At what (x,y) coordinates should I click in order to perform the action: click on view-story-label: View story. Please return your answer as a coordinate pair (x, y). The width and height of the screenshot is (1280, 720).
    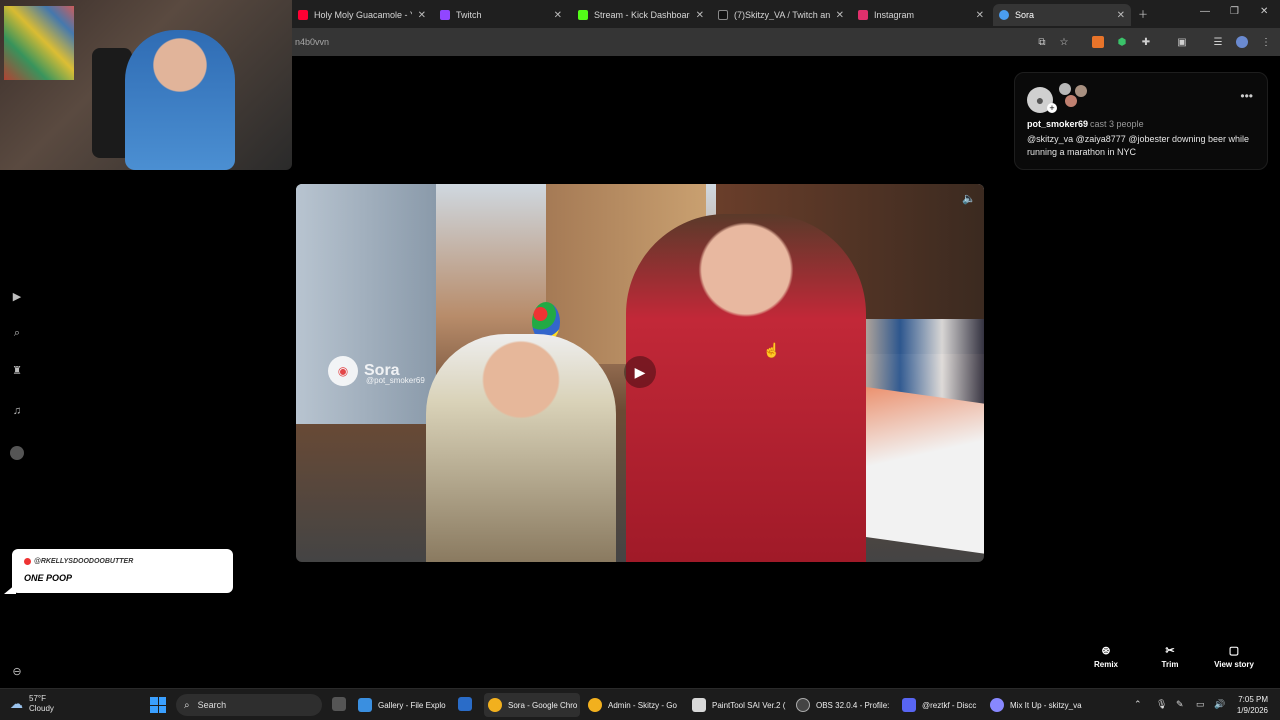
    Looking at the image, I should click on (1234, 664).